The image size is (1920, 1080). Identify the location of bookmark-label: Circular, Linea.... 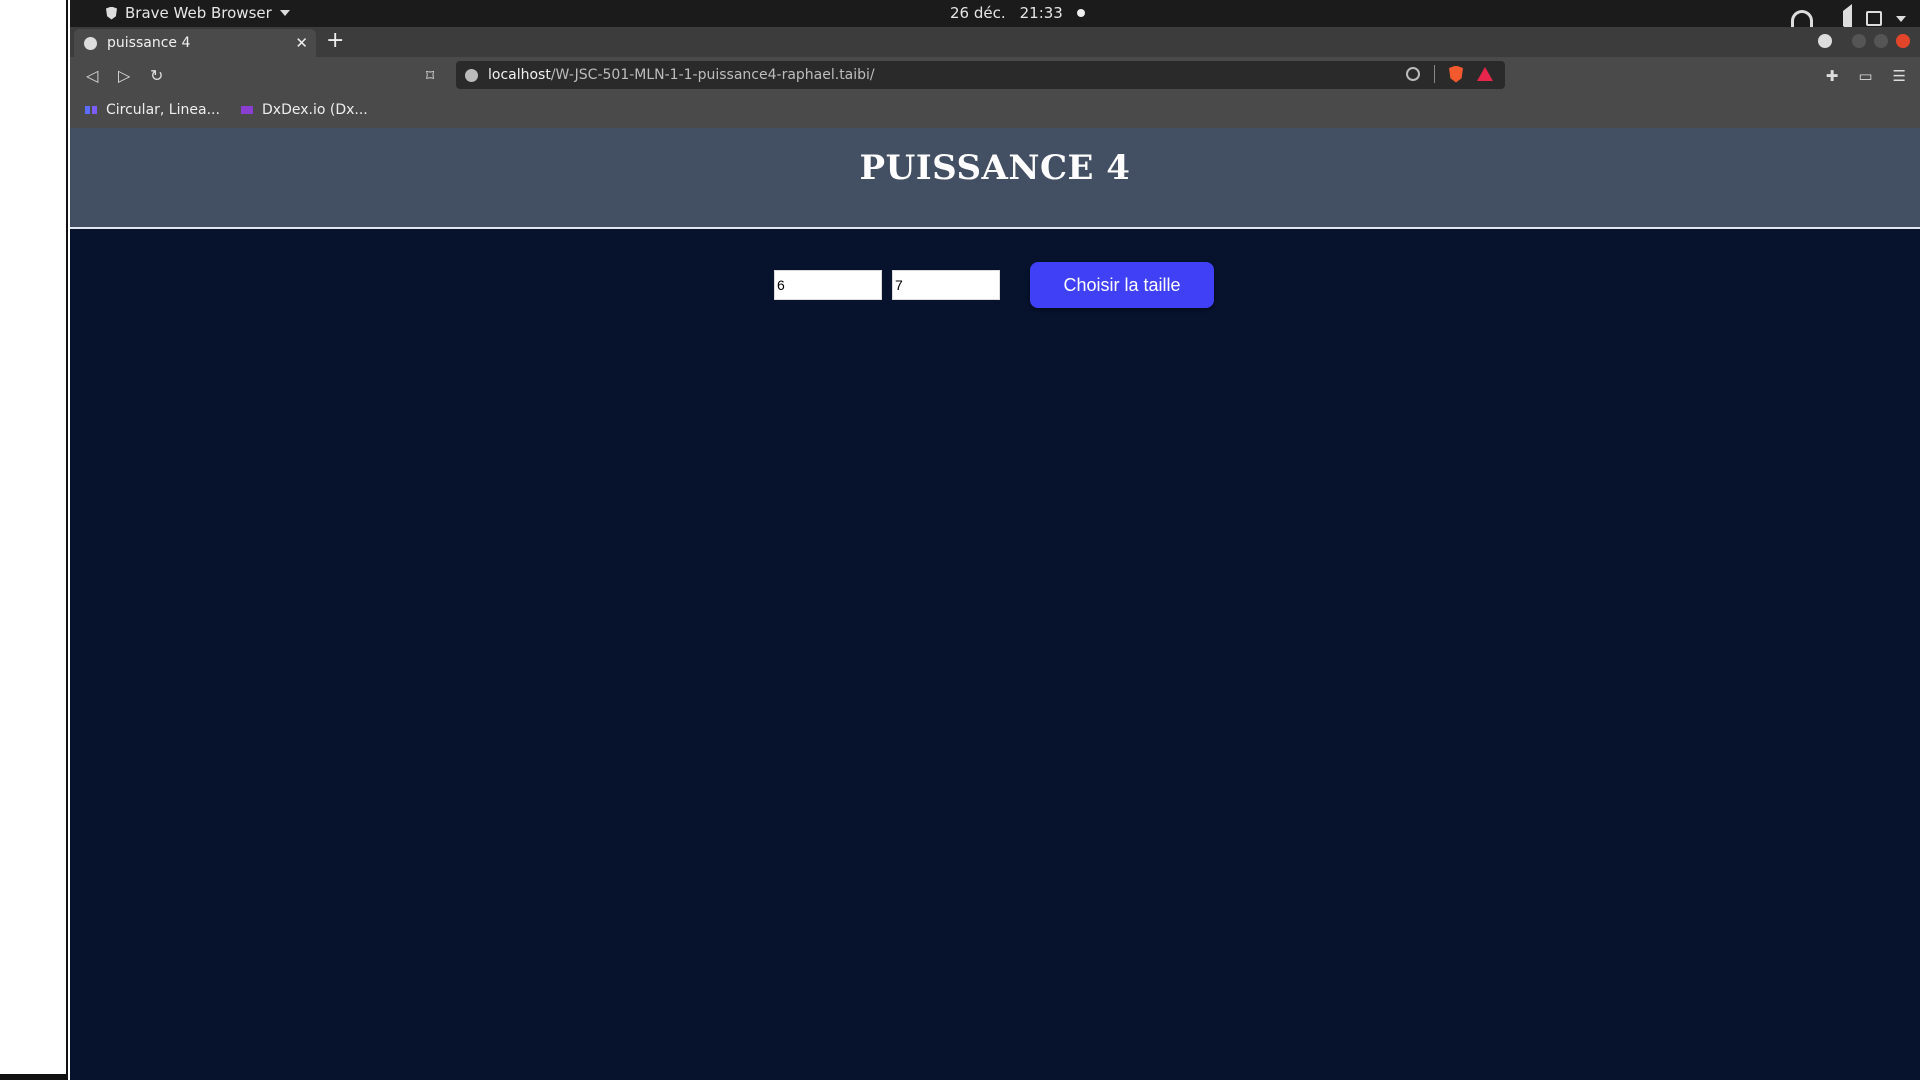
(163, 110).